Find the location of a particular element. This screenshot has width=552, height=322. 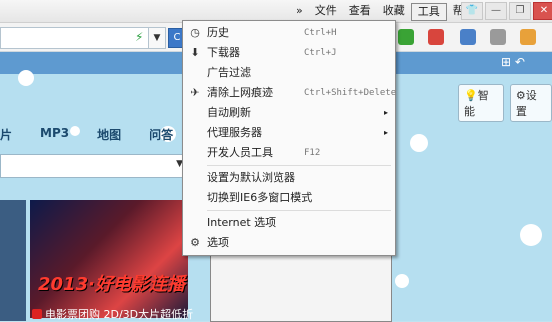

menu-tools: 工具 is located at coordinates (428, 12).